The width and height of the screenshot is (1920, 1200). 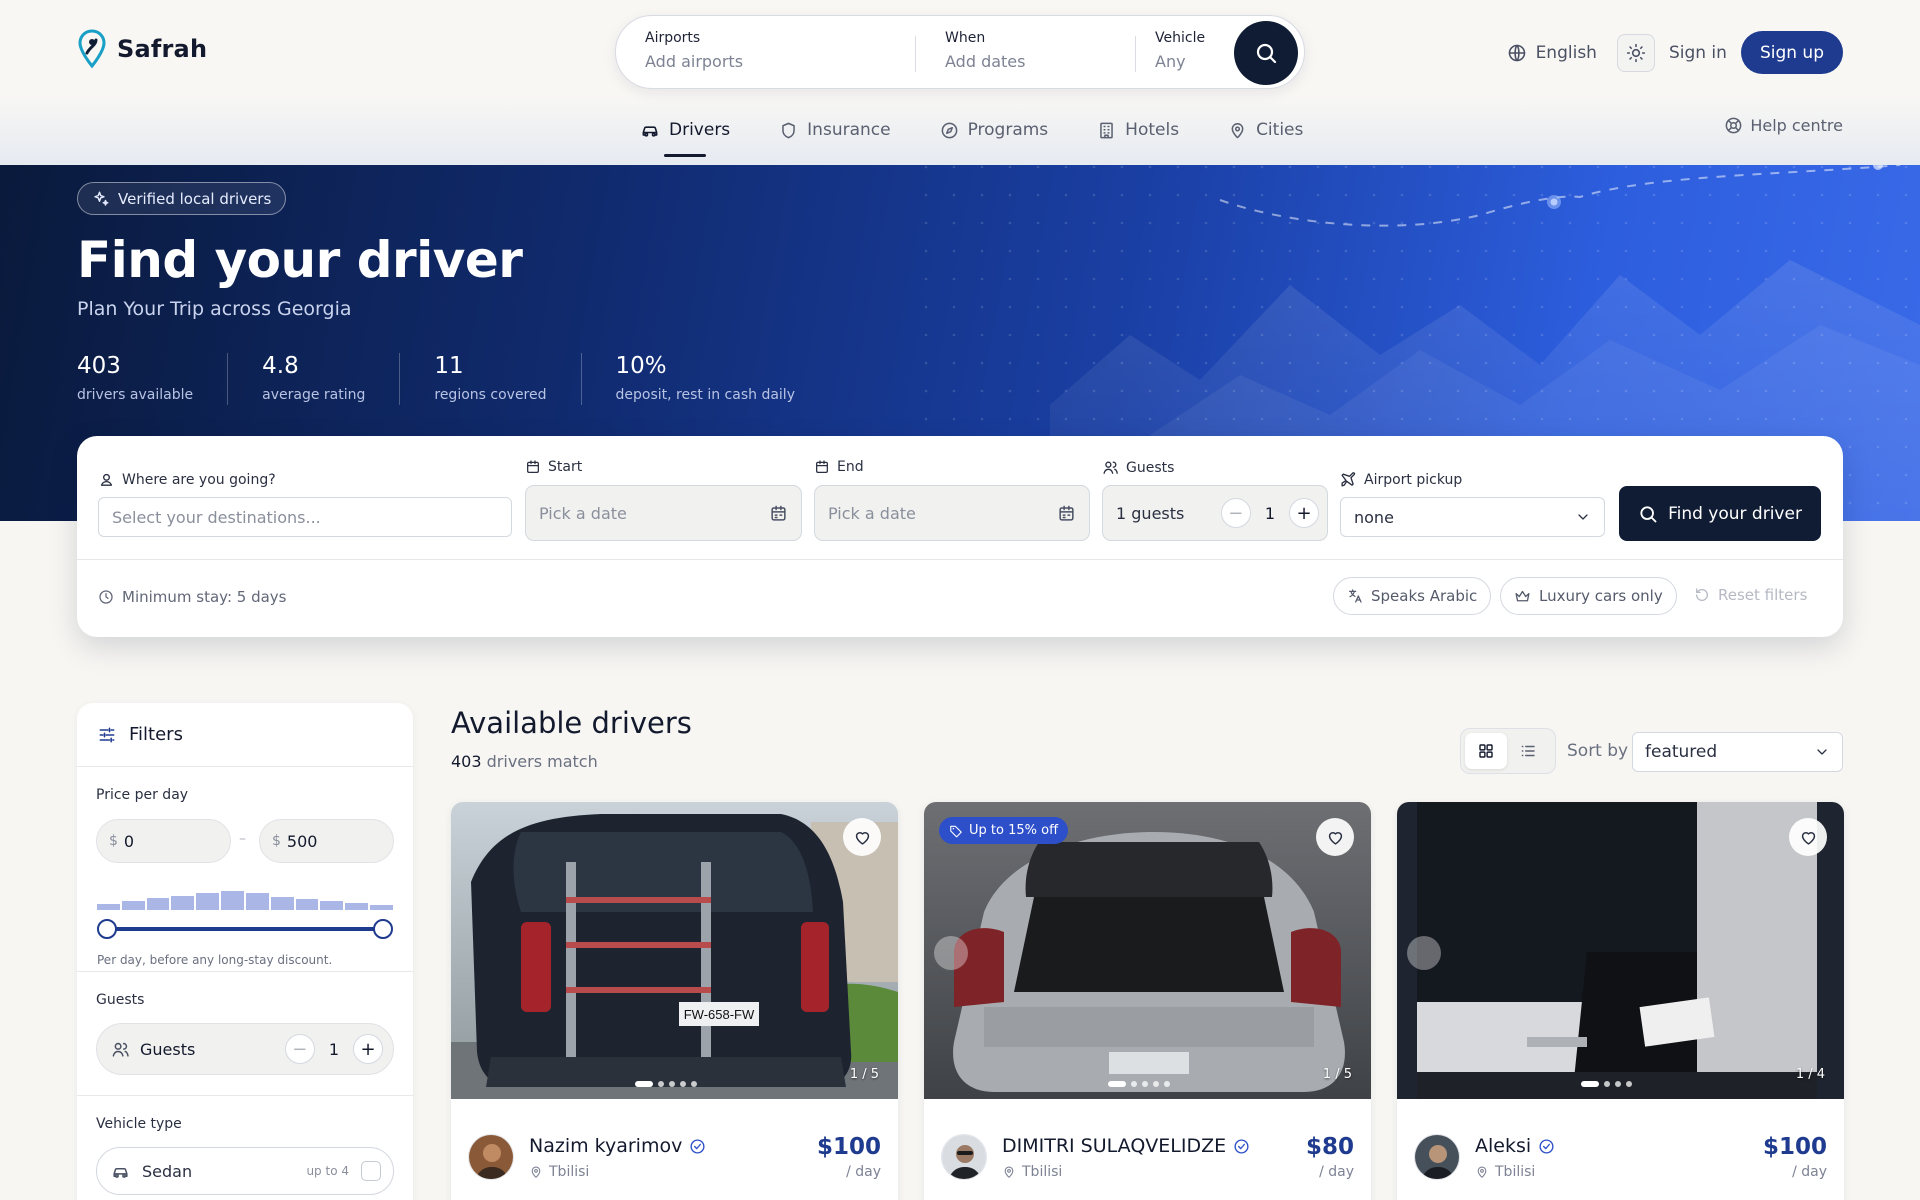 What do you see at coordinates (1635, 52) in the screenshot?
I see `theme-toggle-button` at bounding box center [1635, 52].